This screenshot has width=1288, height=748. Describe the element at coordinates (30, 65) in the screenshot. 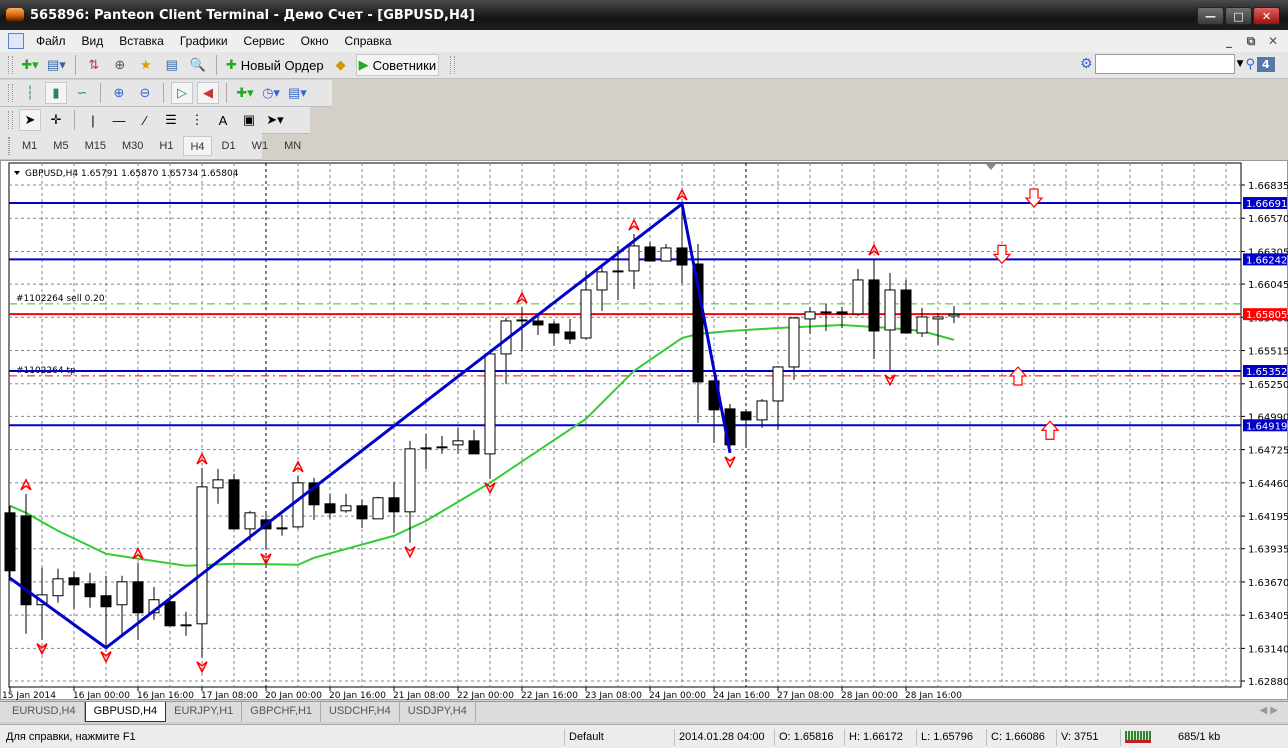

I see `new-chart-icon: ✚▾` at that location.